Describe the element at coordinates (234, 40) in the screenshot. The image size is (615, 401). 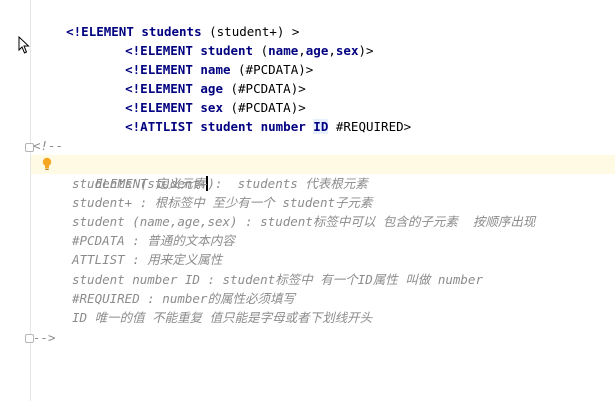
I see `code-line: <!ELEMENT student (name,age,sex)>` at that location.